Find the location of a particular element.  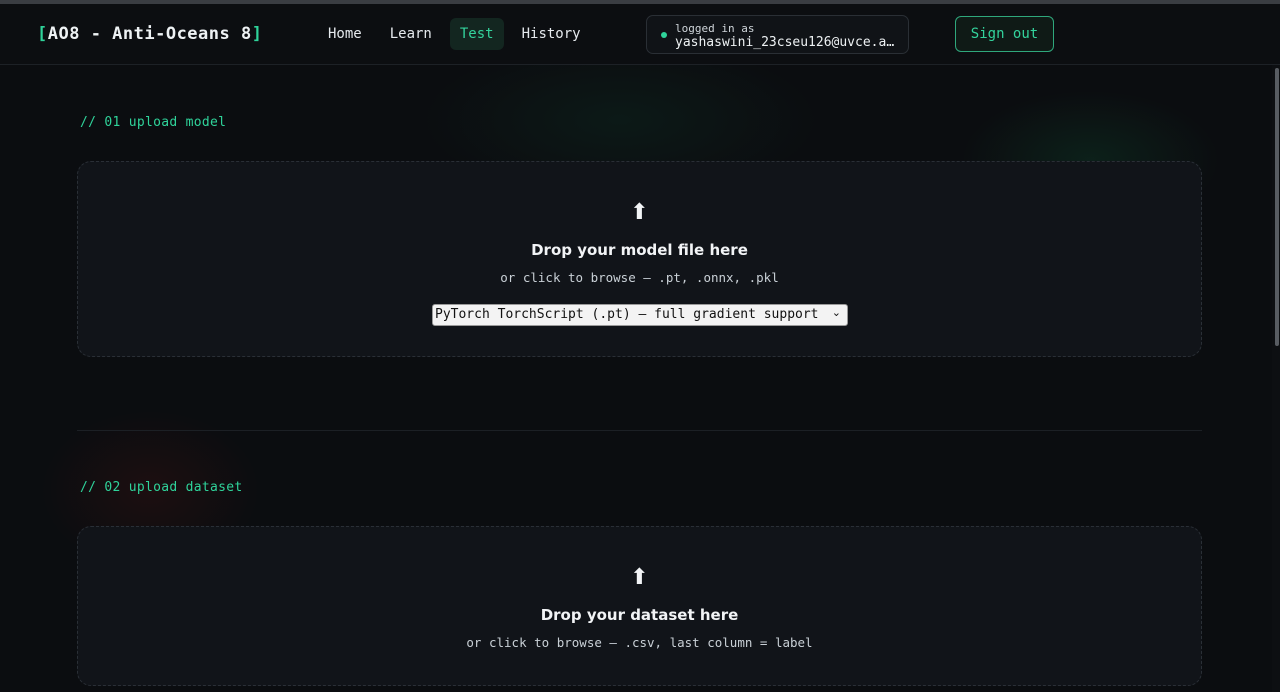

dataset-dropzone-title: Drop your dataset here is located at coordinates (639, 615).